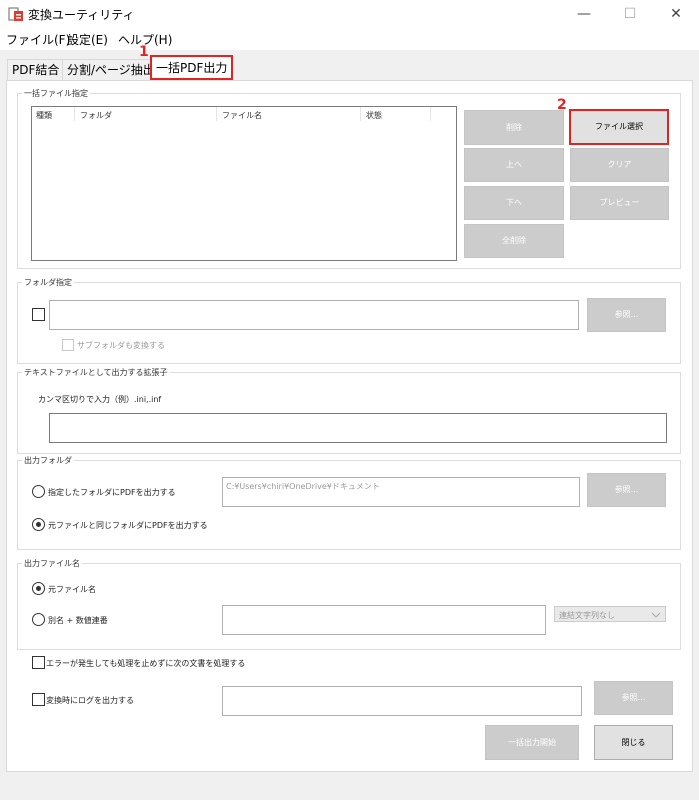 The image size is (699, 800). I want to click on batch-output-start-button: 一括出力開始, so click(532, 742).